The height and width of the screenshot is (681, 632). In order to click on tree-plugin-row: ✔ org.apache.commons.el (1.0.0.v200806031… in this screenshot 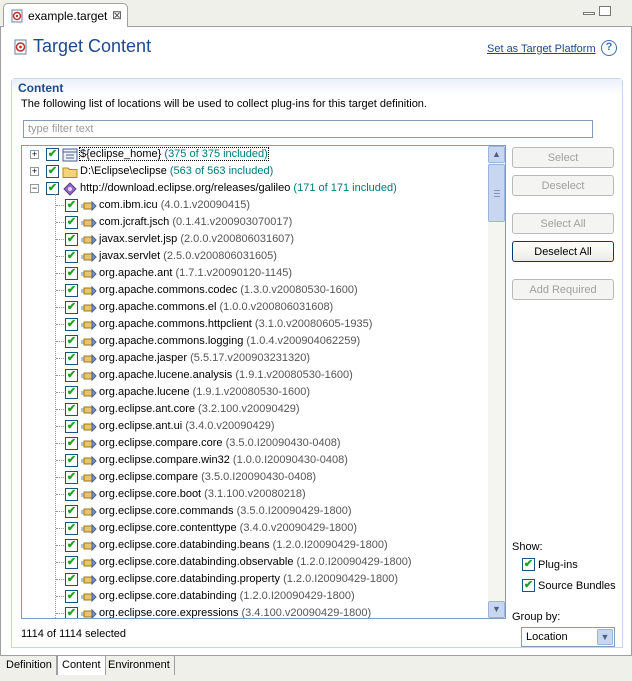, I will do `click(255, 307)`.